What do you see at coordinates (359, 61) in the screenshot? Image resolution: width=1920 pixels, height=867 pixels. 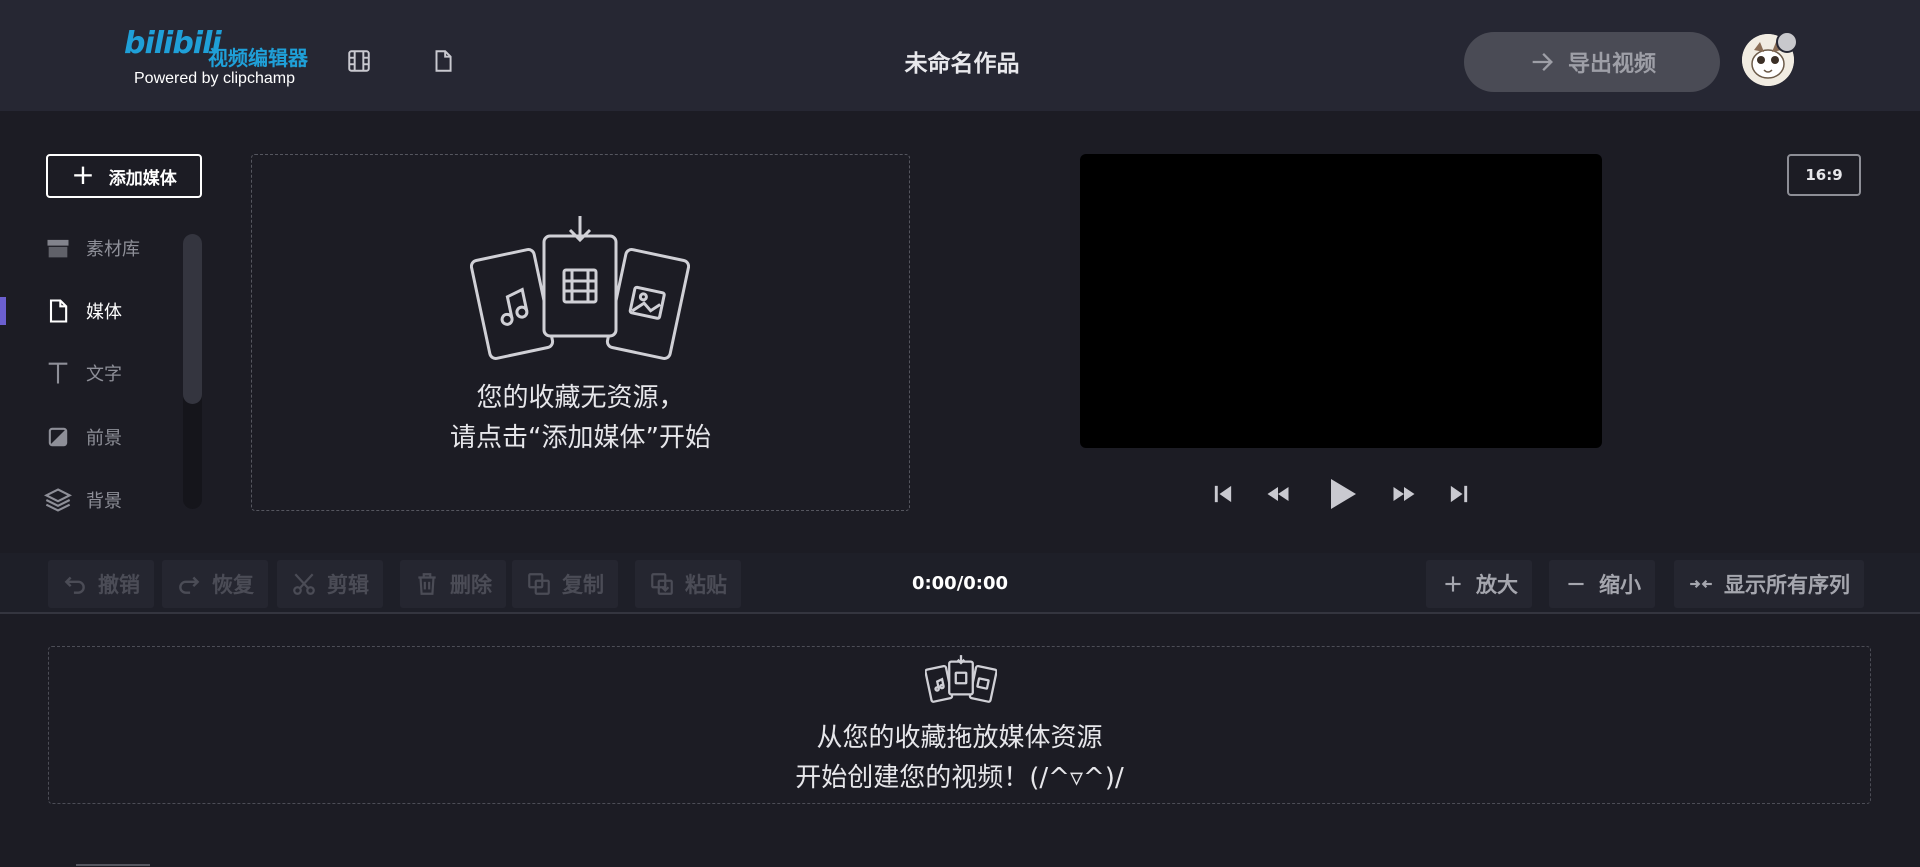 I see `film-icon` at bounding box center [359, 61].